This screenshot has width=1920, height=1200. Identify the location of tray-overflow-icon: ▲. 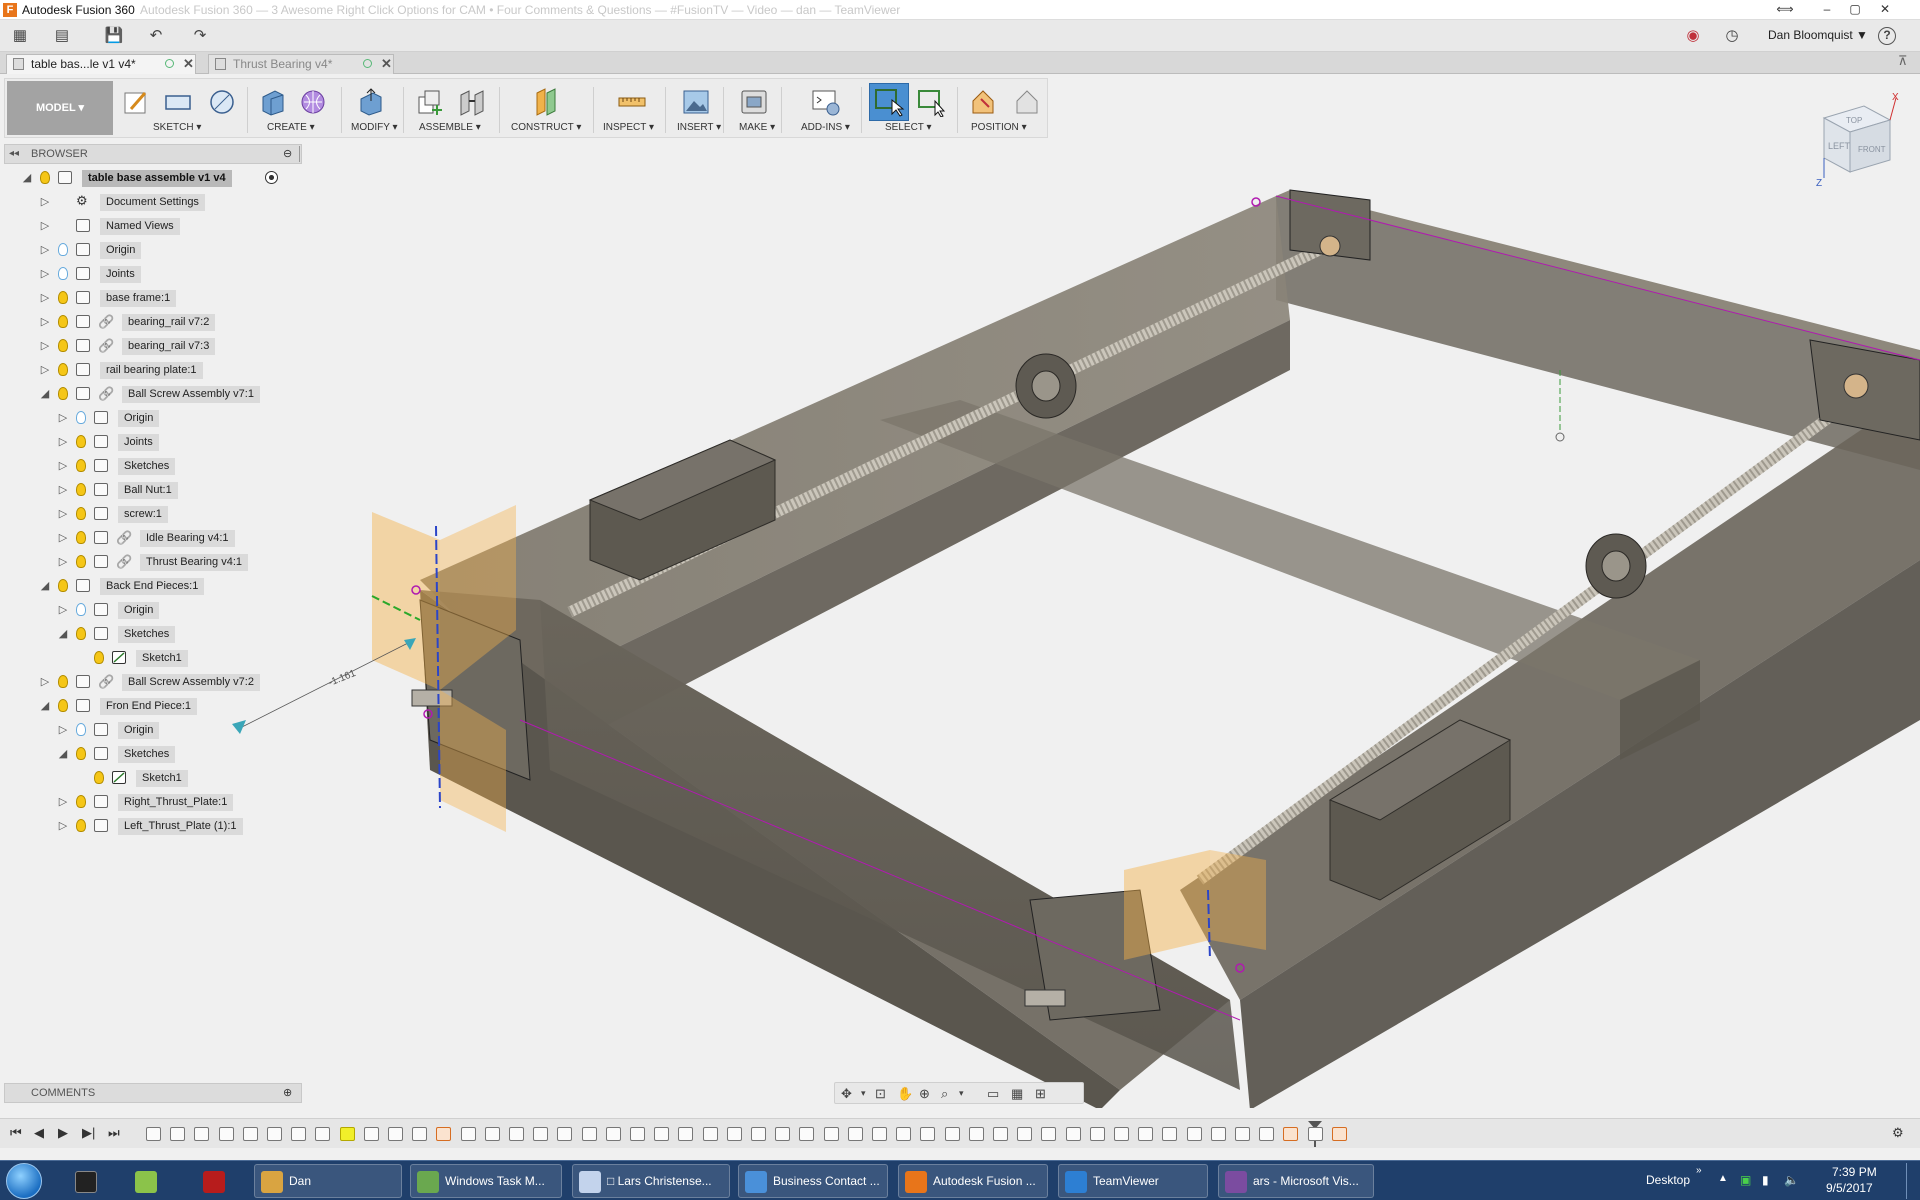
(1723, 1178).